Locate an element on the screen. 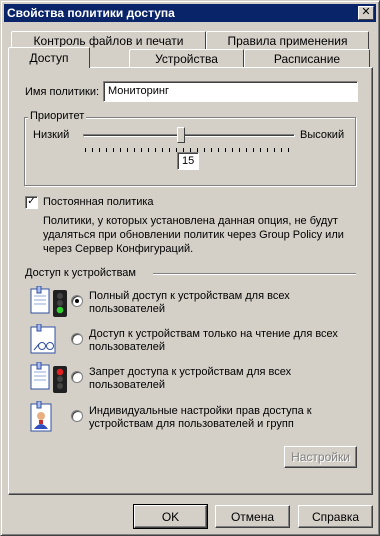  priority-low-label: Низкий is located at coordinates (51, 135).